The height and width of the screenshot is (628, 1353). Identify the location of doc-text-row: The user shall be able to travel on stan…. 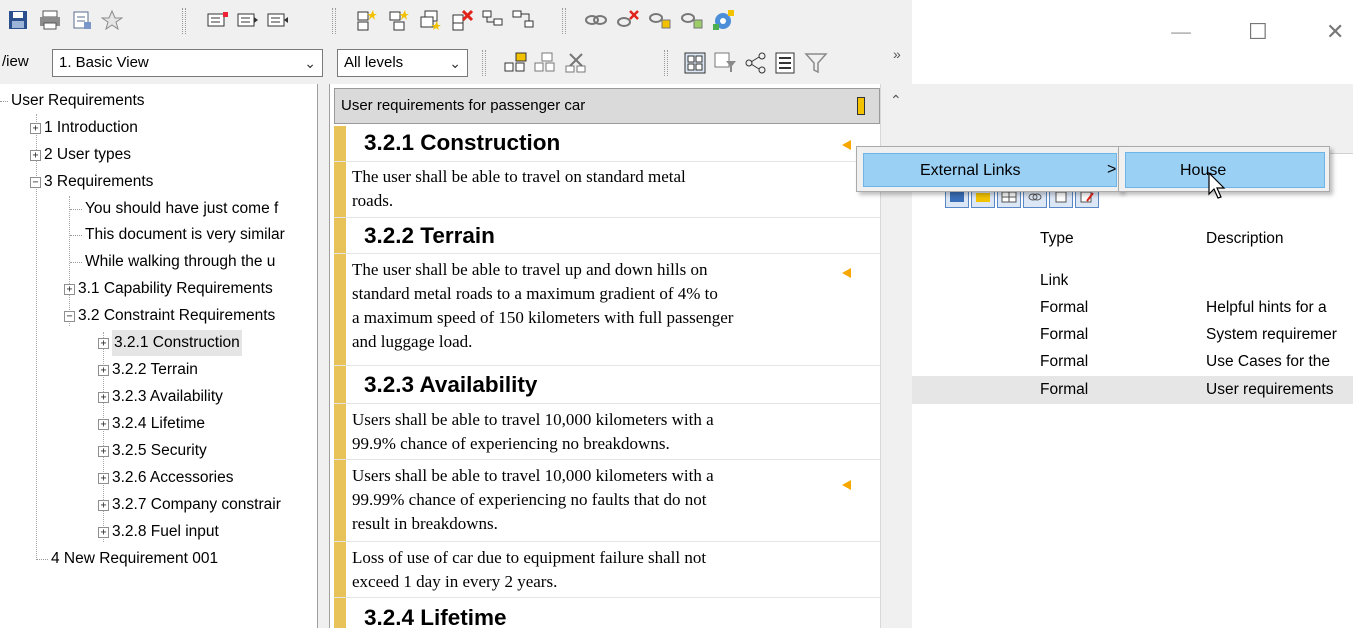
(607, 190).